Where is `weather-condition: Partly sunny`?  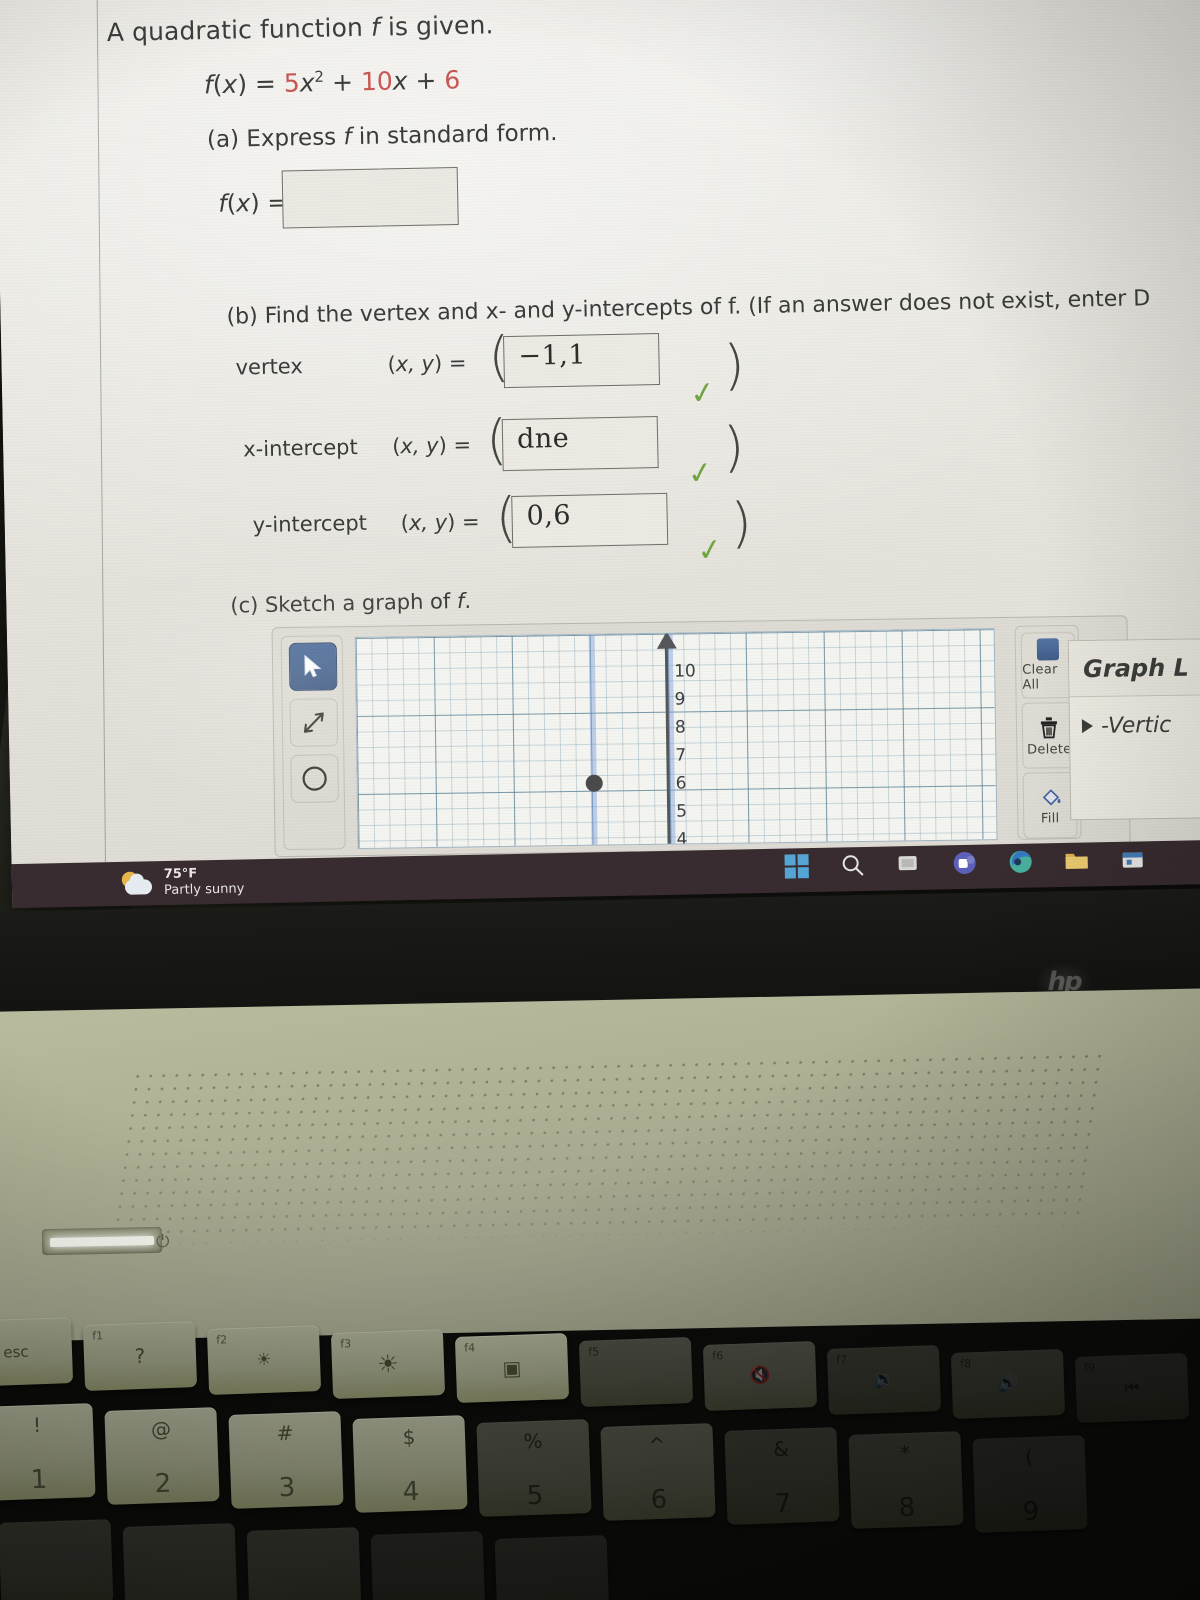
weather-condition: Partly sunny is located at coordinates (204, 890).